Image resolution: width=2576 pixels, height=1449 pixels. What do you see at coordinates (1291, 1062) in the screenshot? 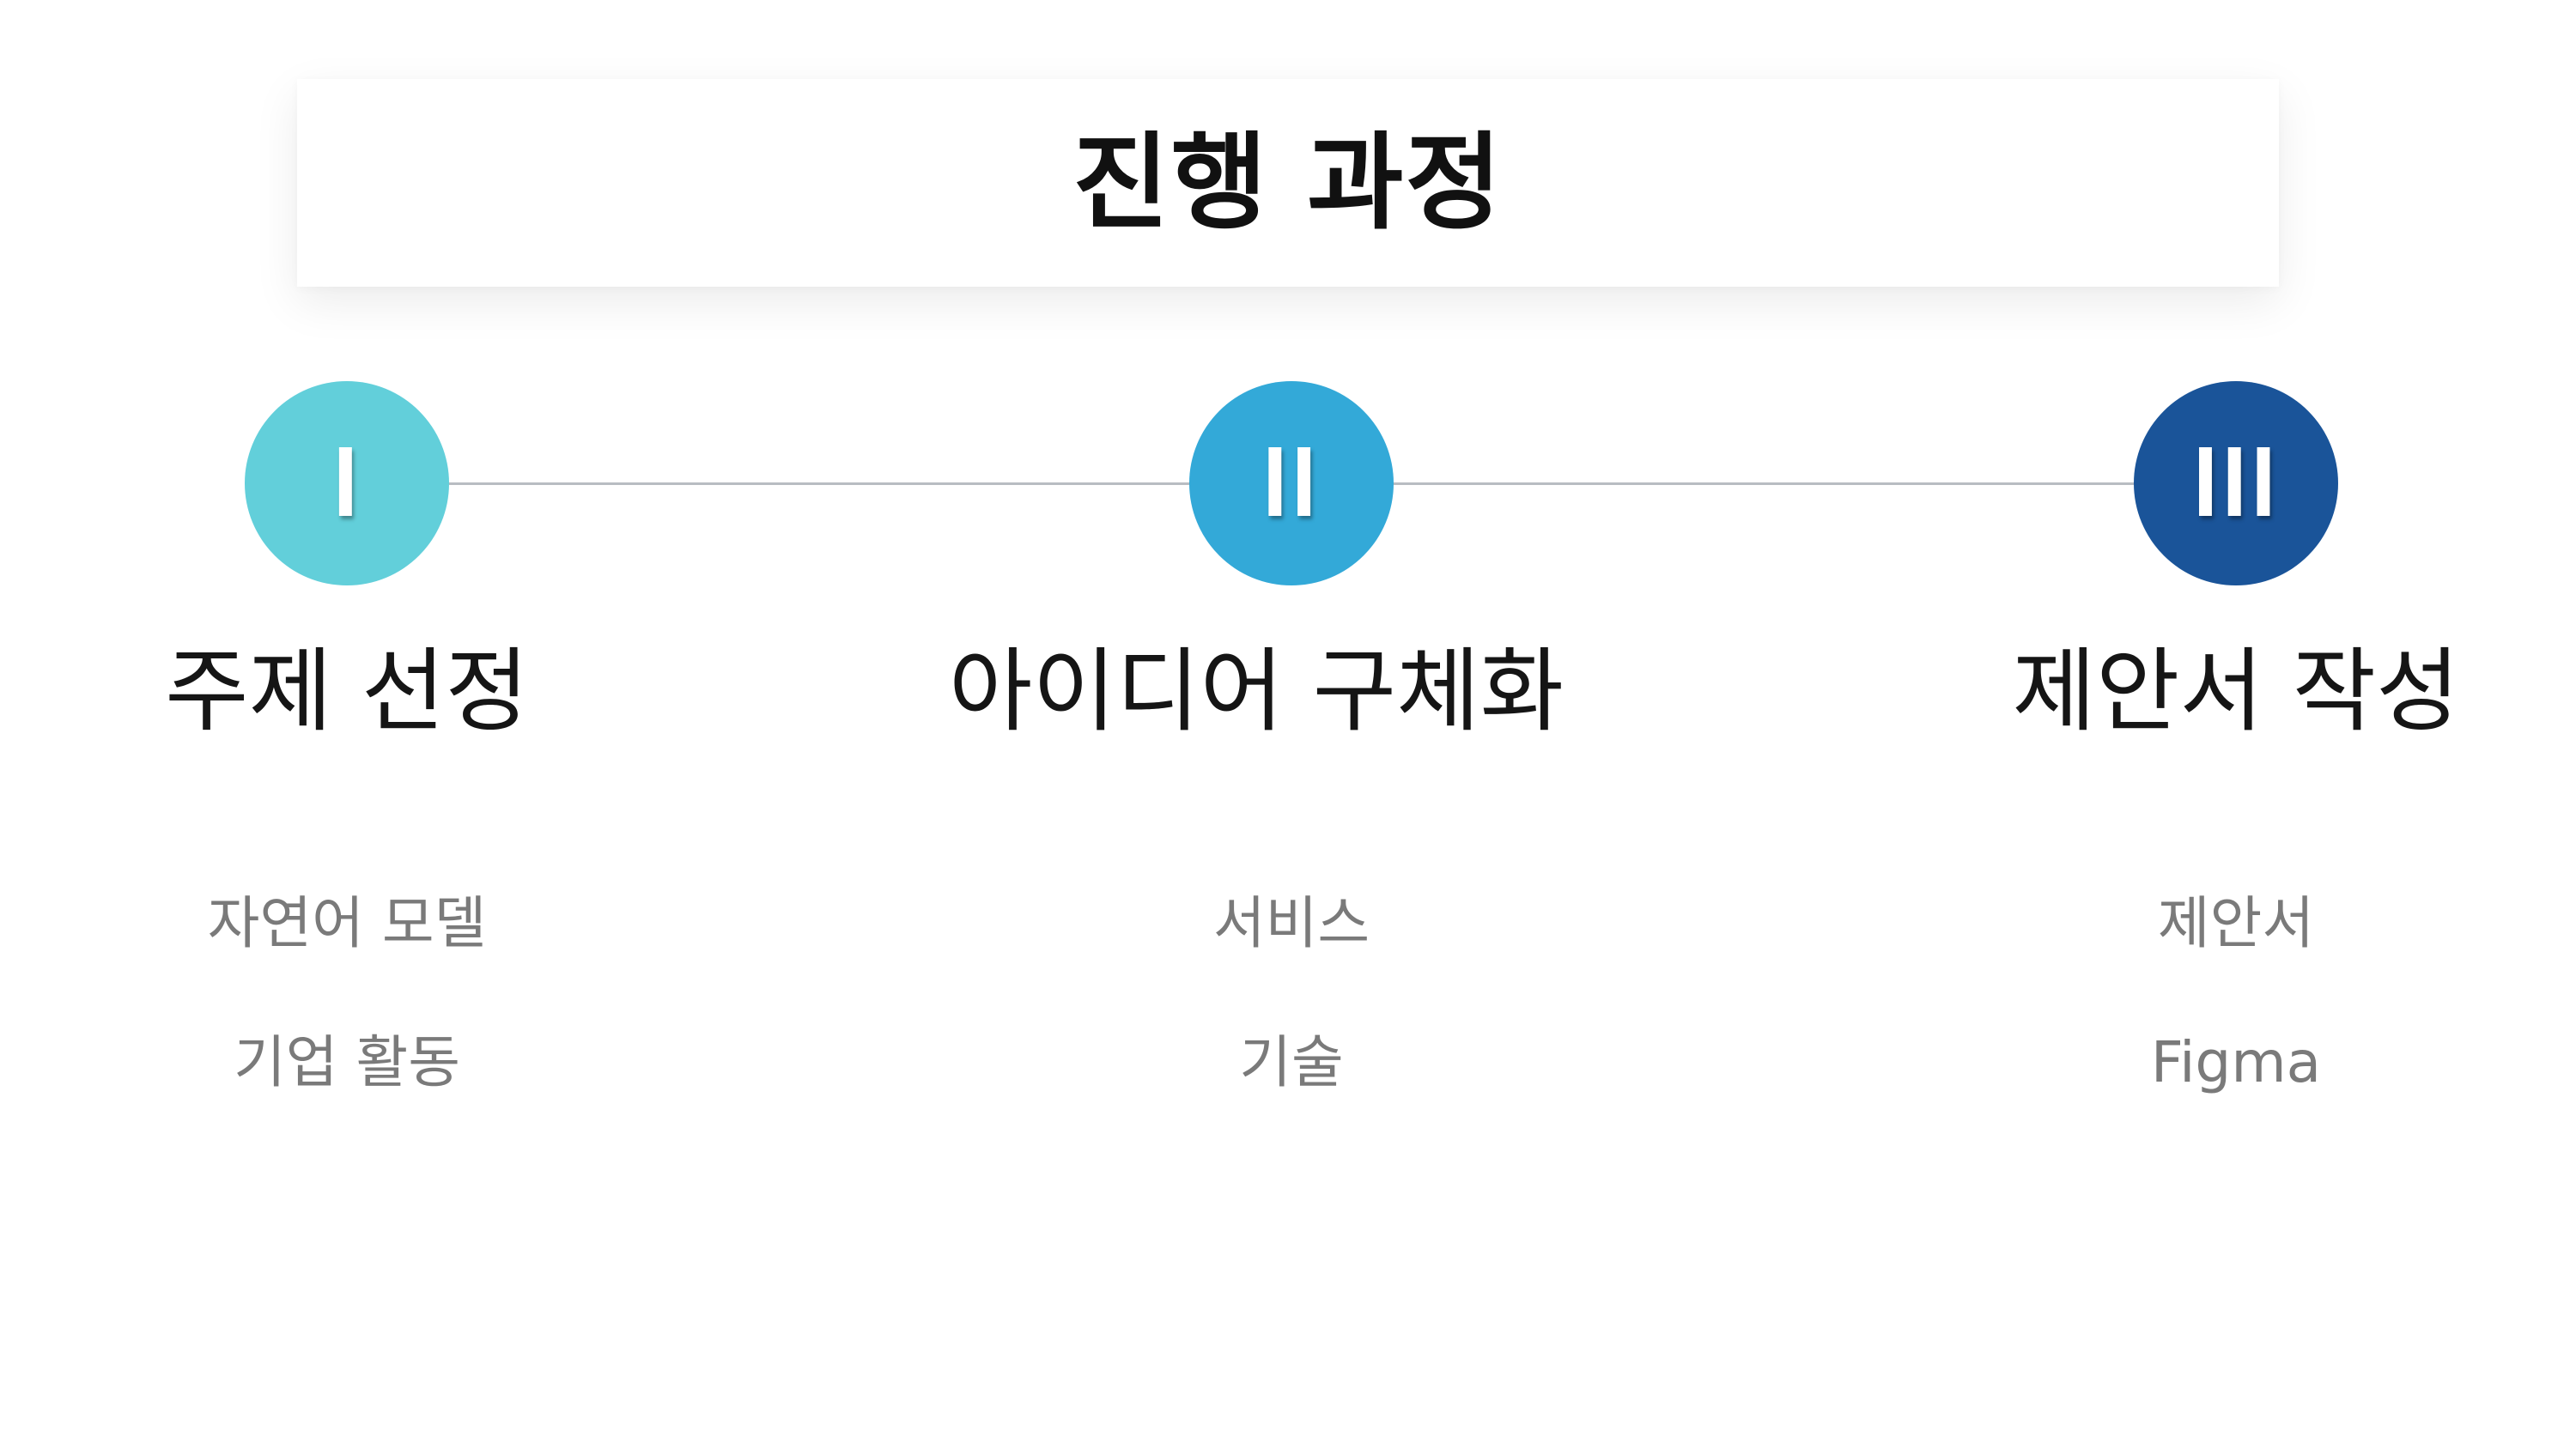
I see `step-2-item-2: 기술` at bounding box center [1291, 1062].